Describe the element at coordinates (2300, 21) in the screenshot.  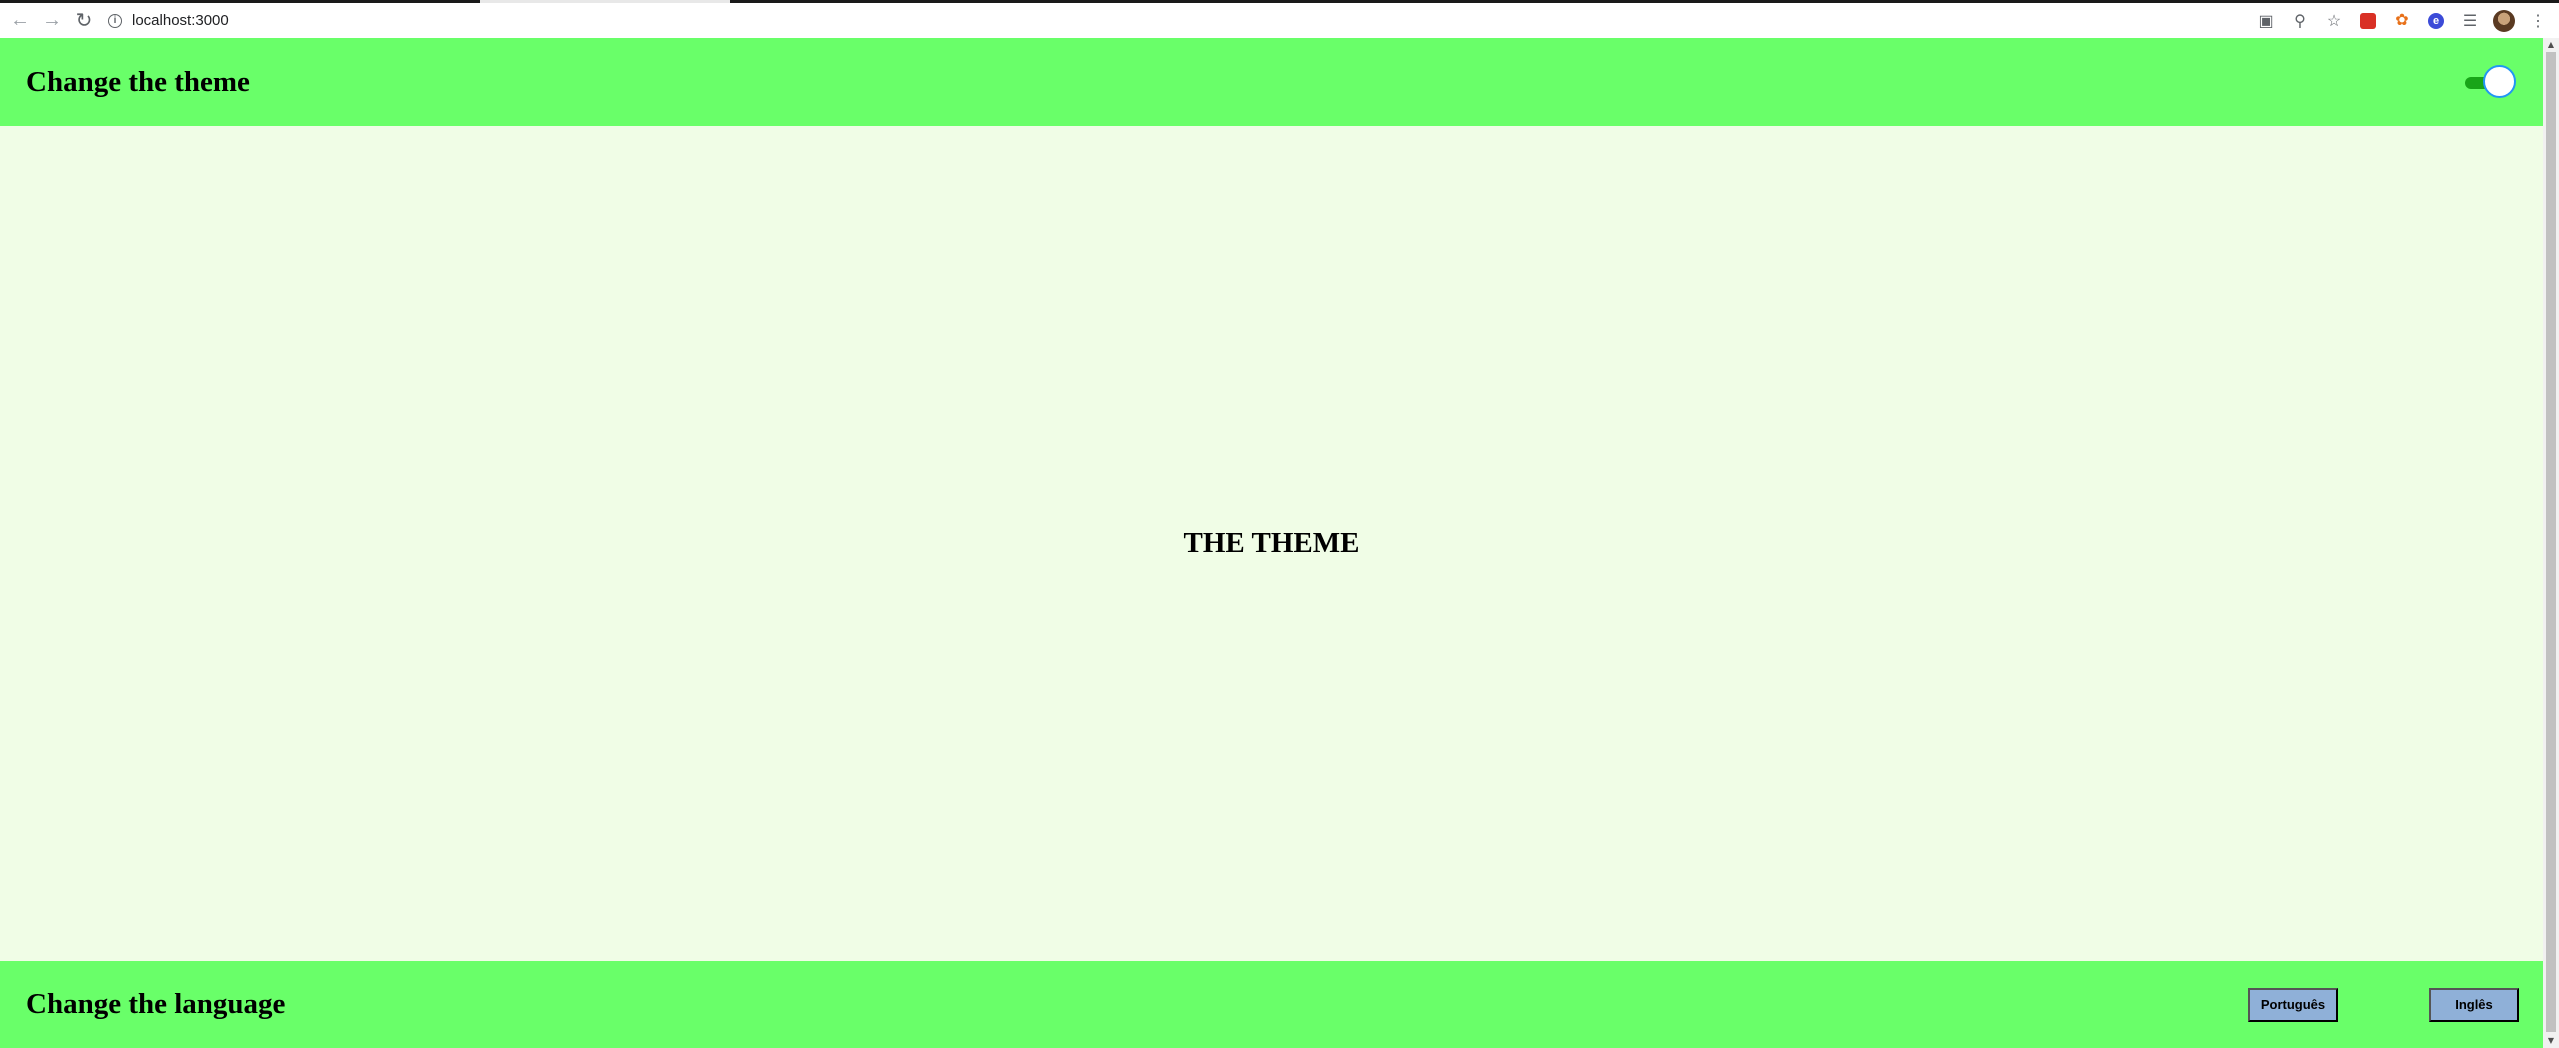
I see `zoom-icon: ⚲` at that location.